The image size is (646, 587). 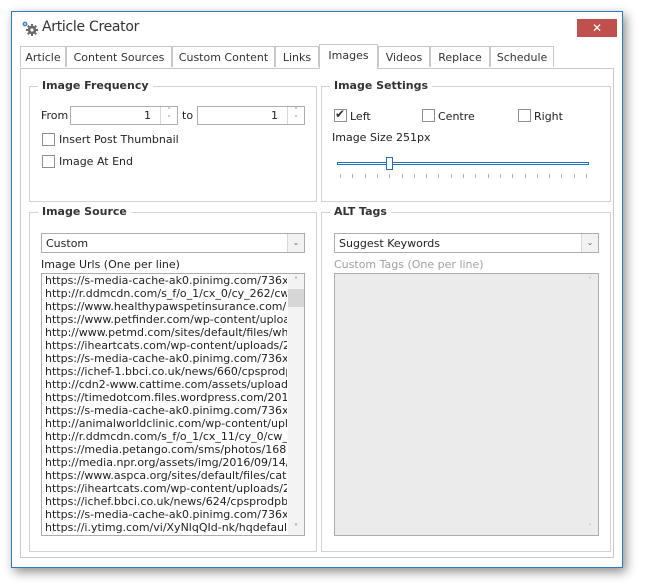 What do you see at coordinates (110, 264) in the screenshot?
I see `image-urls-label: Image Urls (One per line)` at bounding box center [110, 264].